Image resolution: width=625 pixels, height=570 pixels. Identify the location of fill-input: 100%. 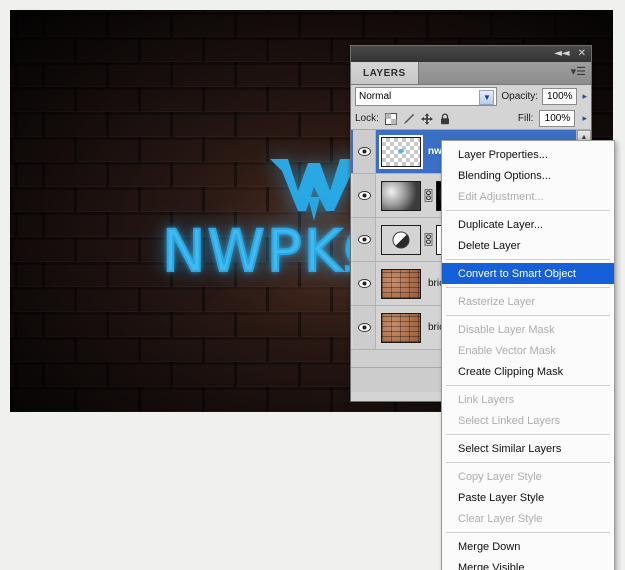
(557, 118).